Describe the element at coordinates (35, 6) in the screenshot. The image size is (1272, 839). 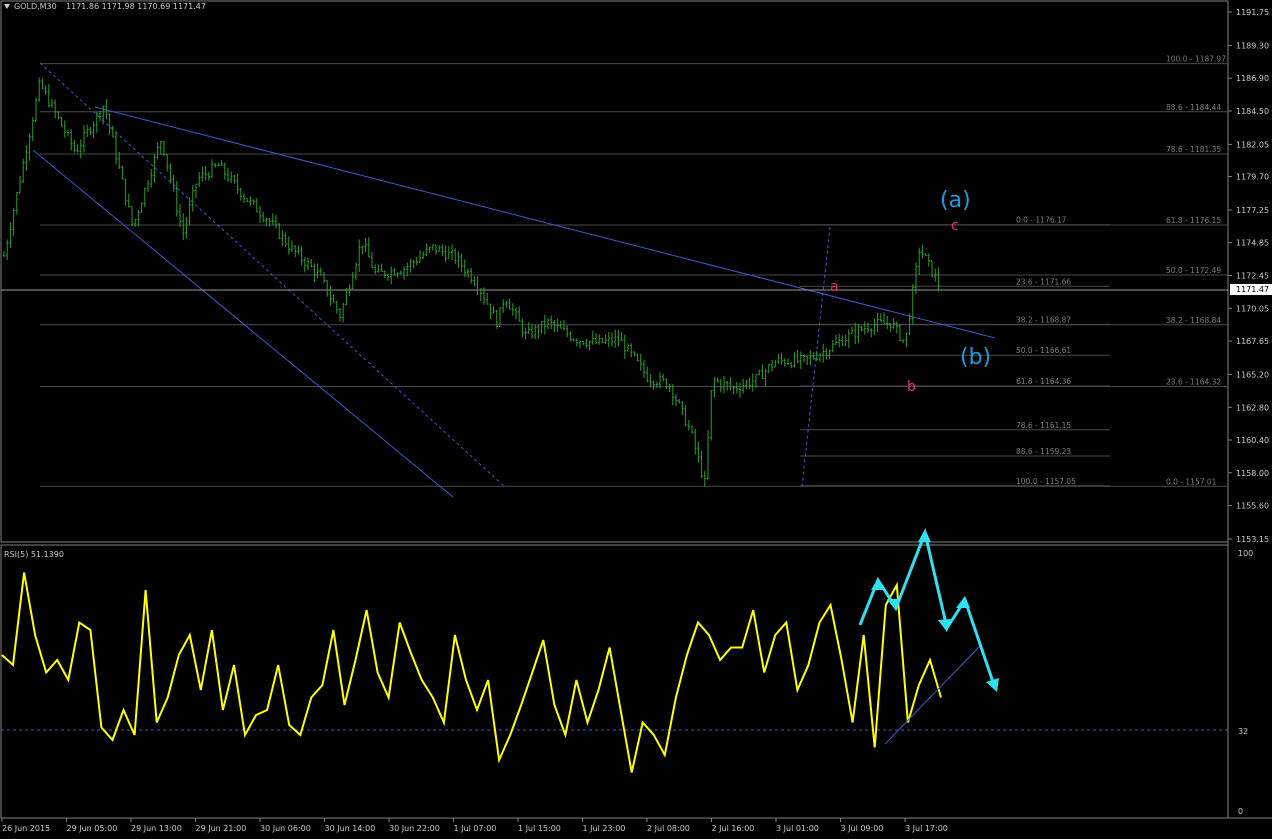
I see `symbol-header: GOLD,M30` at that location.